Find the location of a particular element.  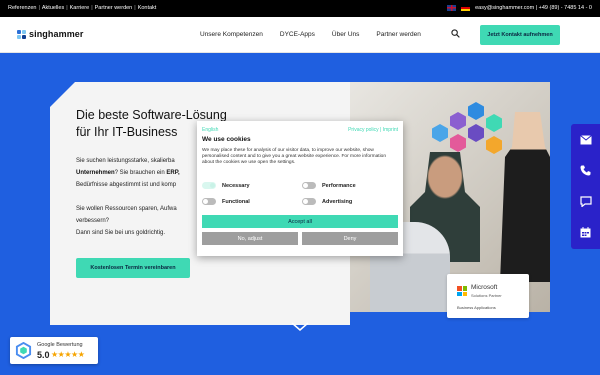

nav-item-dyce-apps: DYCE-Apps is located at coordinates (297, 34).